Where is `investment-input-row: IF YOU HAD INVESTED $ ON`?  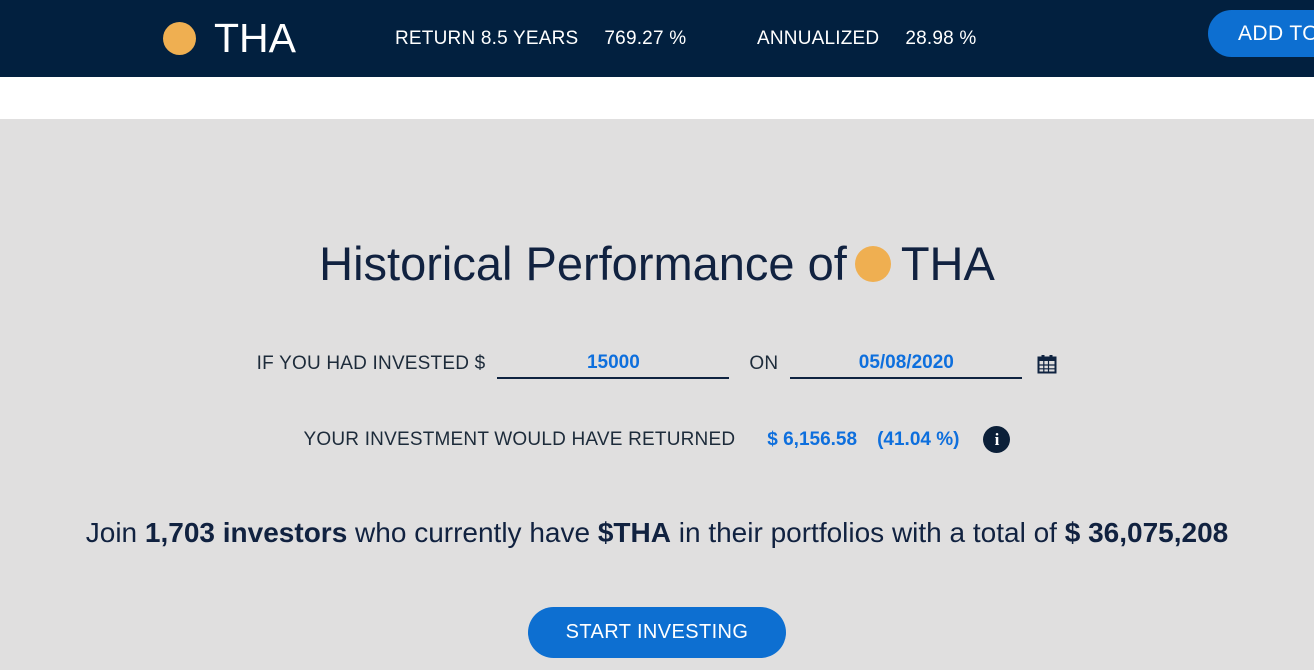
investment-input-row: IF YOU HAD INVESTED $ ON is located at coordinates (657, 363).